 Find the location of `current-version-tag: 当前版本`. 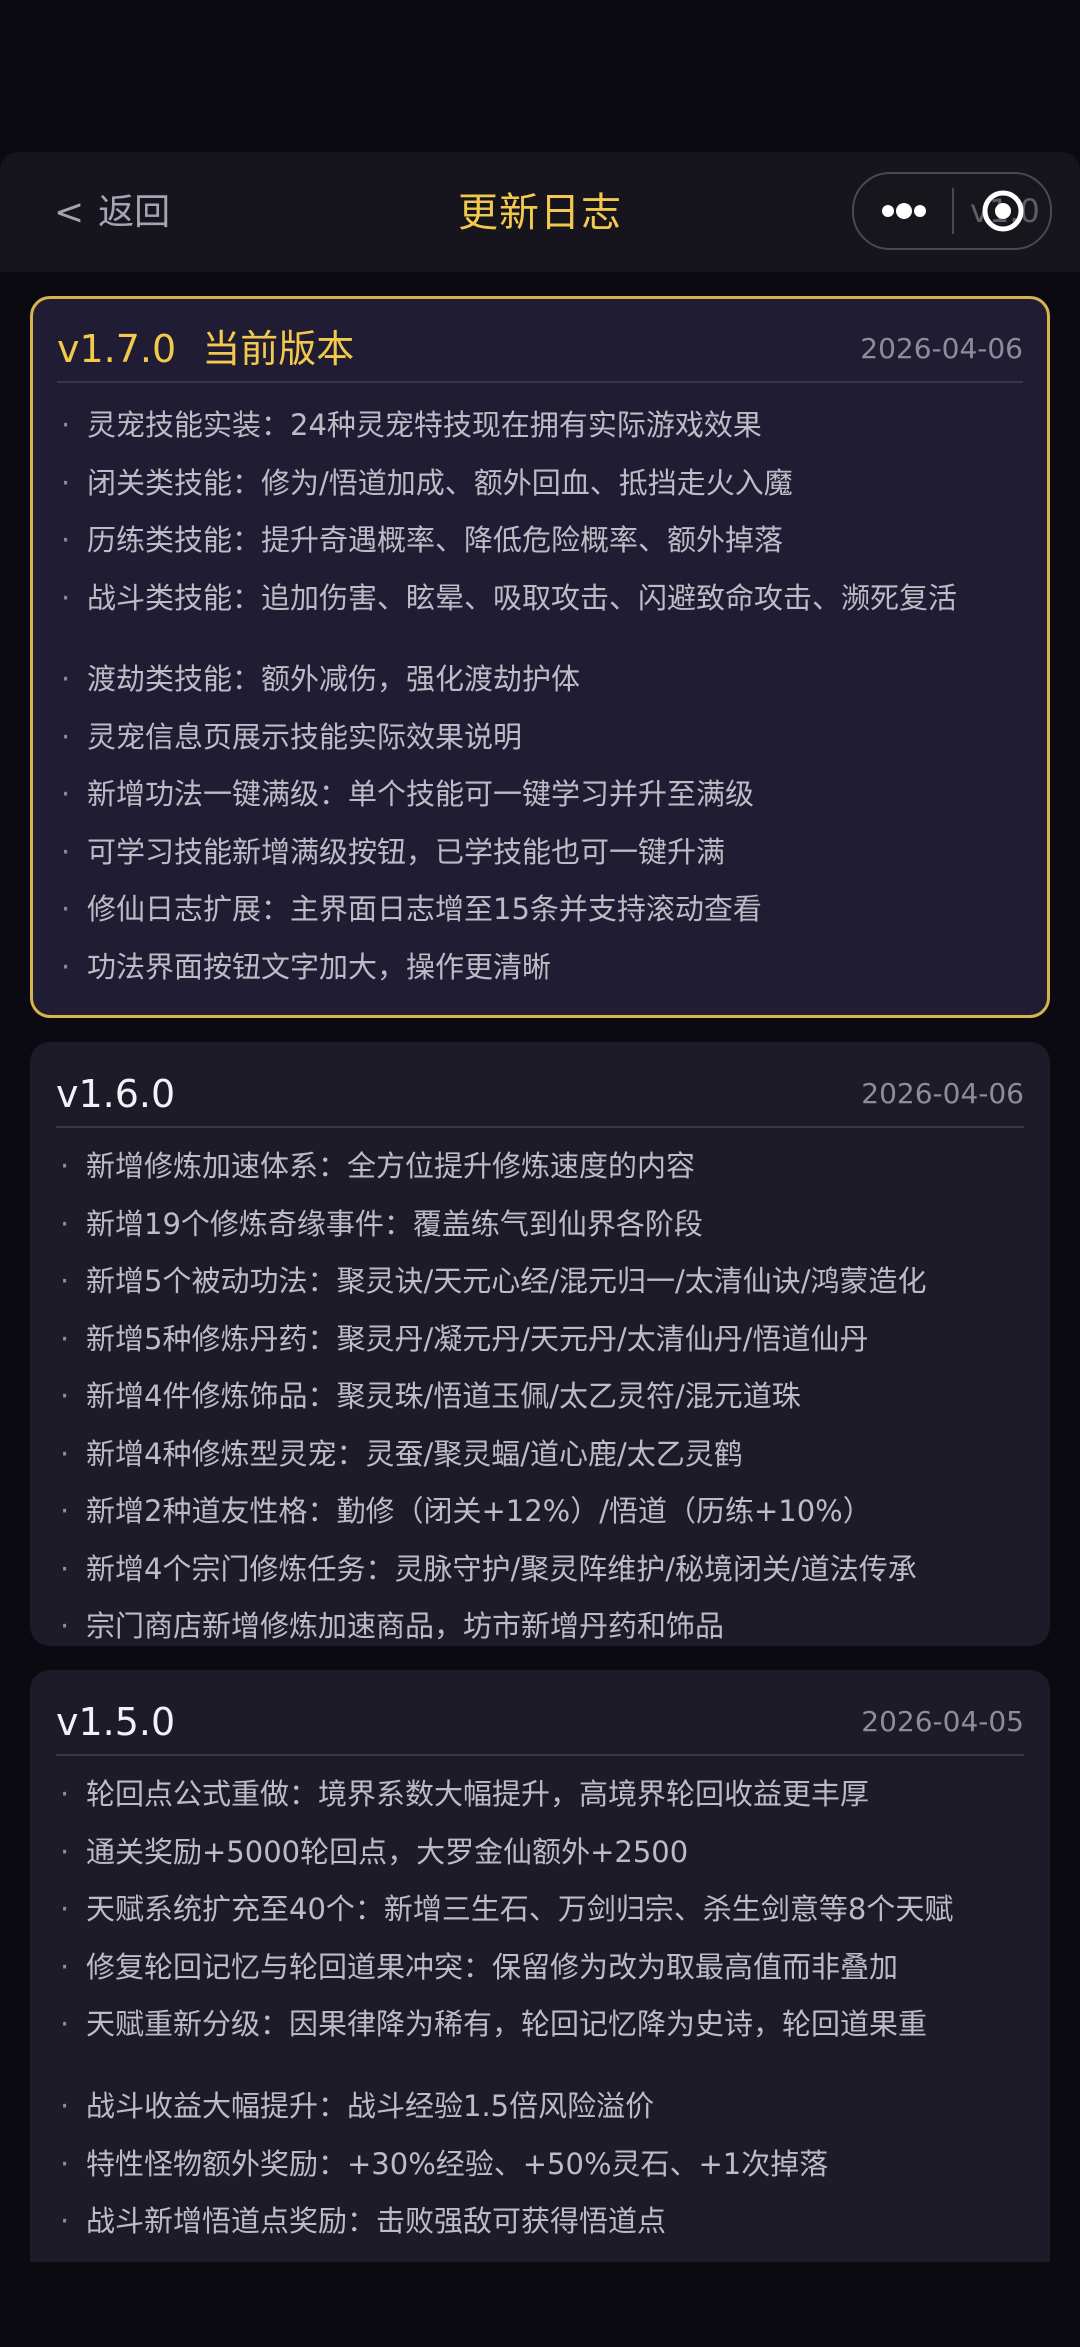

current-version-tag: 当前版本 is located at coordinates (278, 349).